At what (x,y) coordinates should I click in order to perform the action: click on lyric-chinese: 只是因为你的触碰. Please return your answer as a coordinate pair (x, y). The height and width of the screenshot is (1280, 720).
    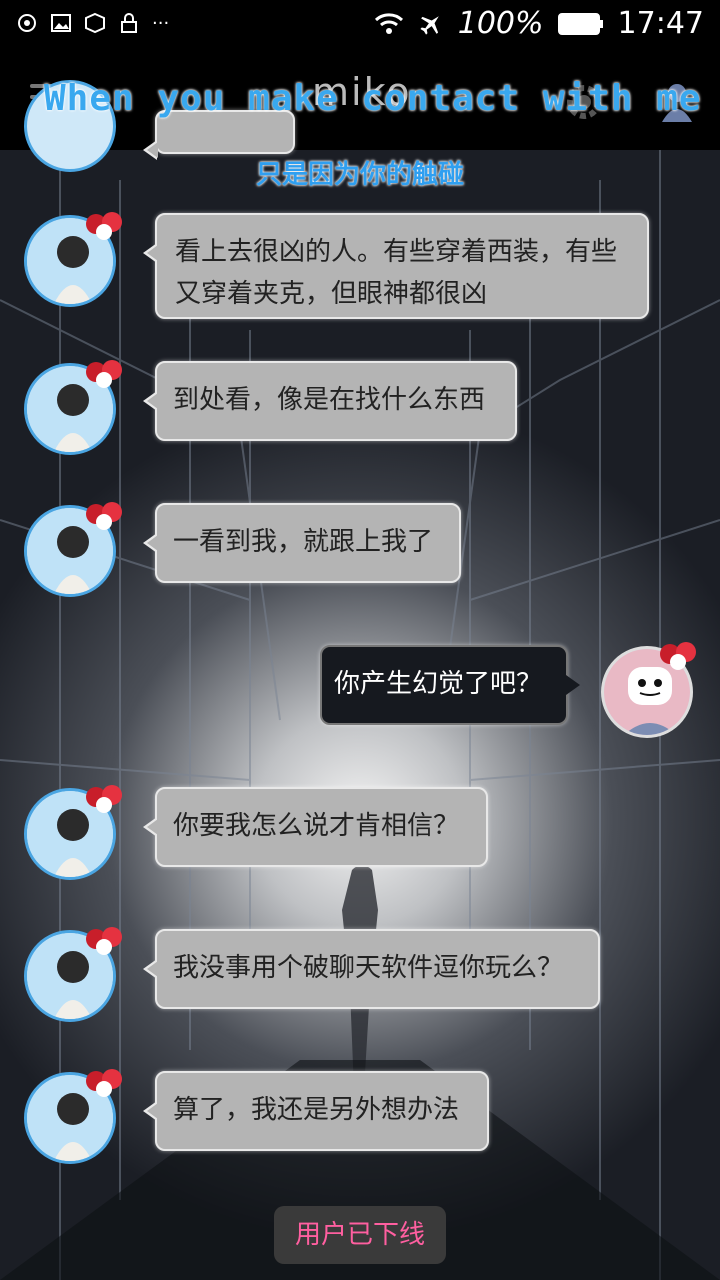
    Looking at the image, I should click on (359, 175).